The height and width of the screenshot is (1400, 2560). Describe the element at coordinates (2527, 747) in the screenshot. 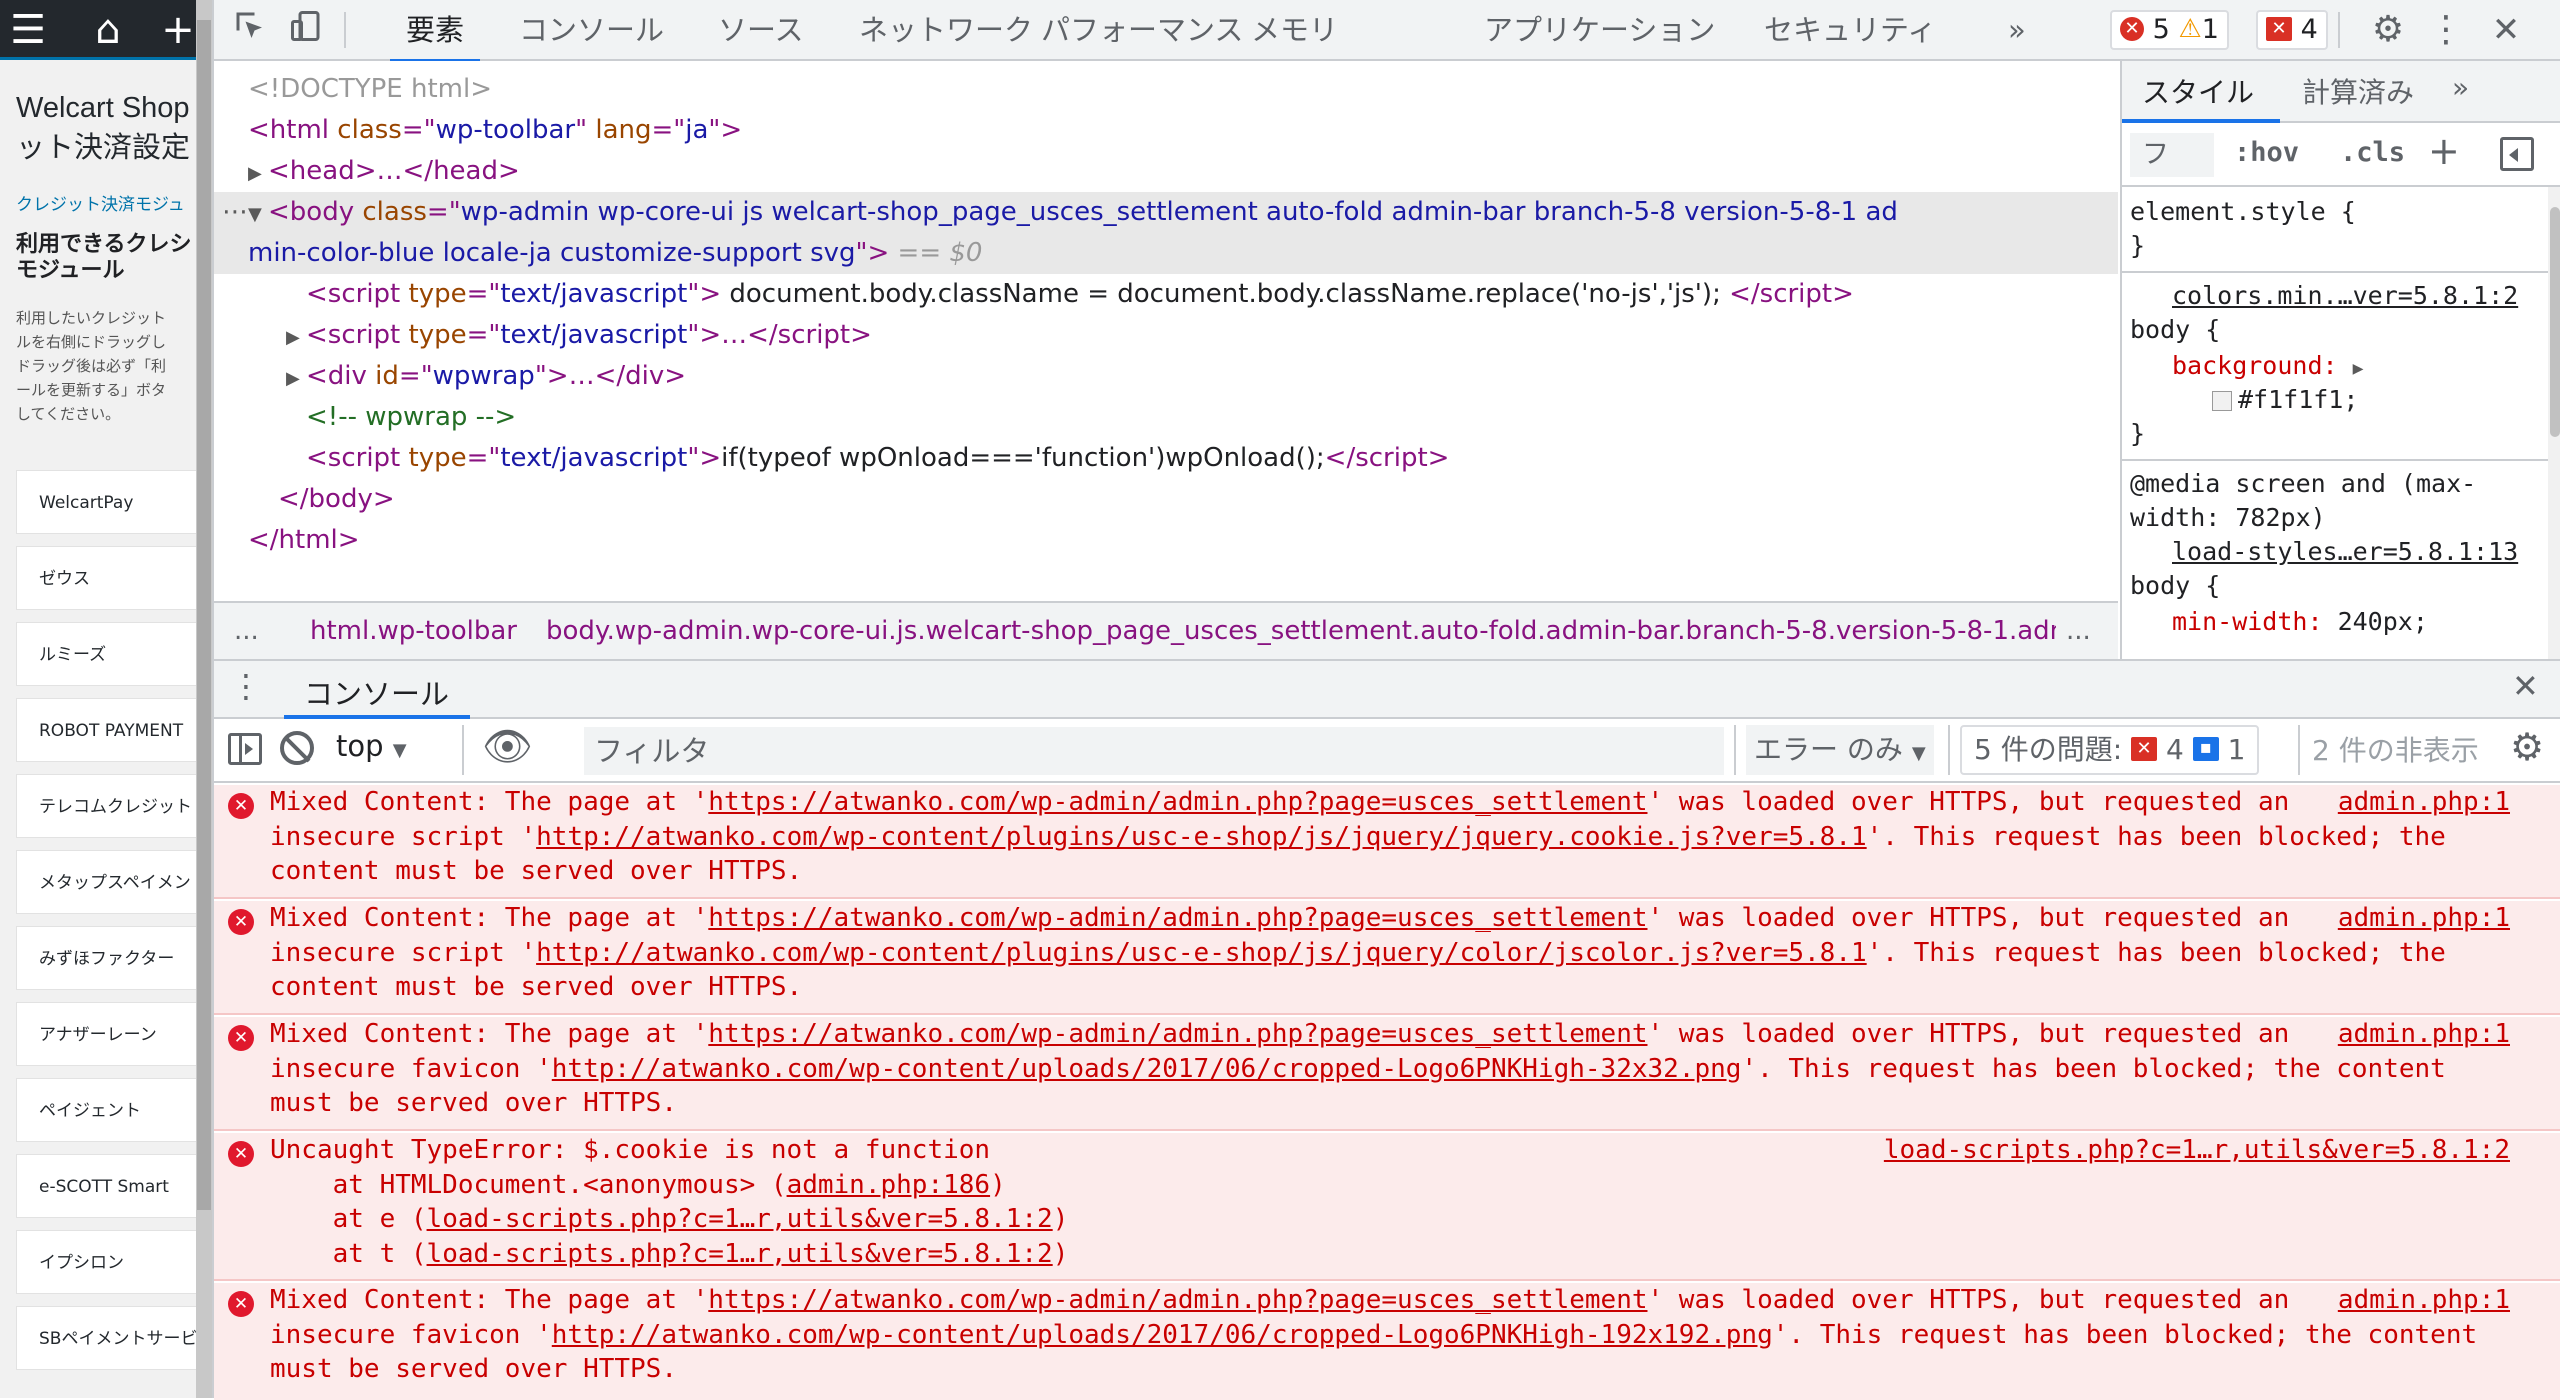

I see `console-settings-gear-icon: ⚙` at that location.